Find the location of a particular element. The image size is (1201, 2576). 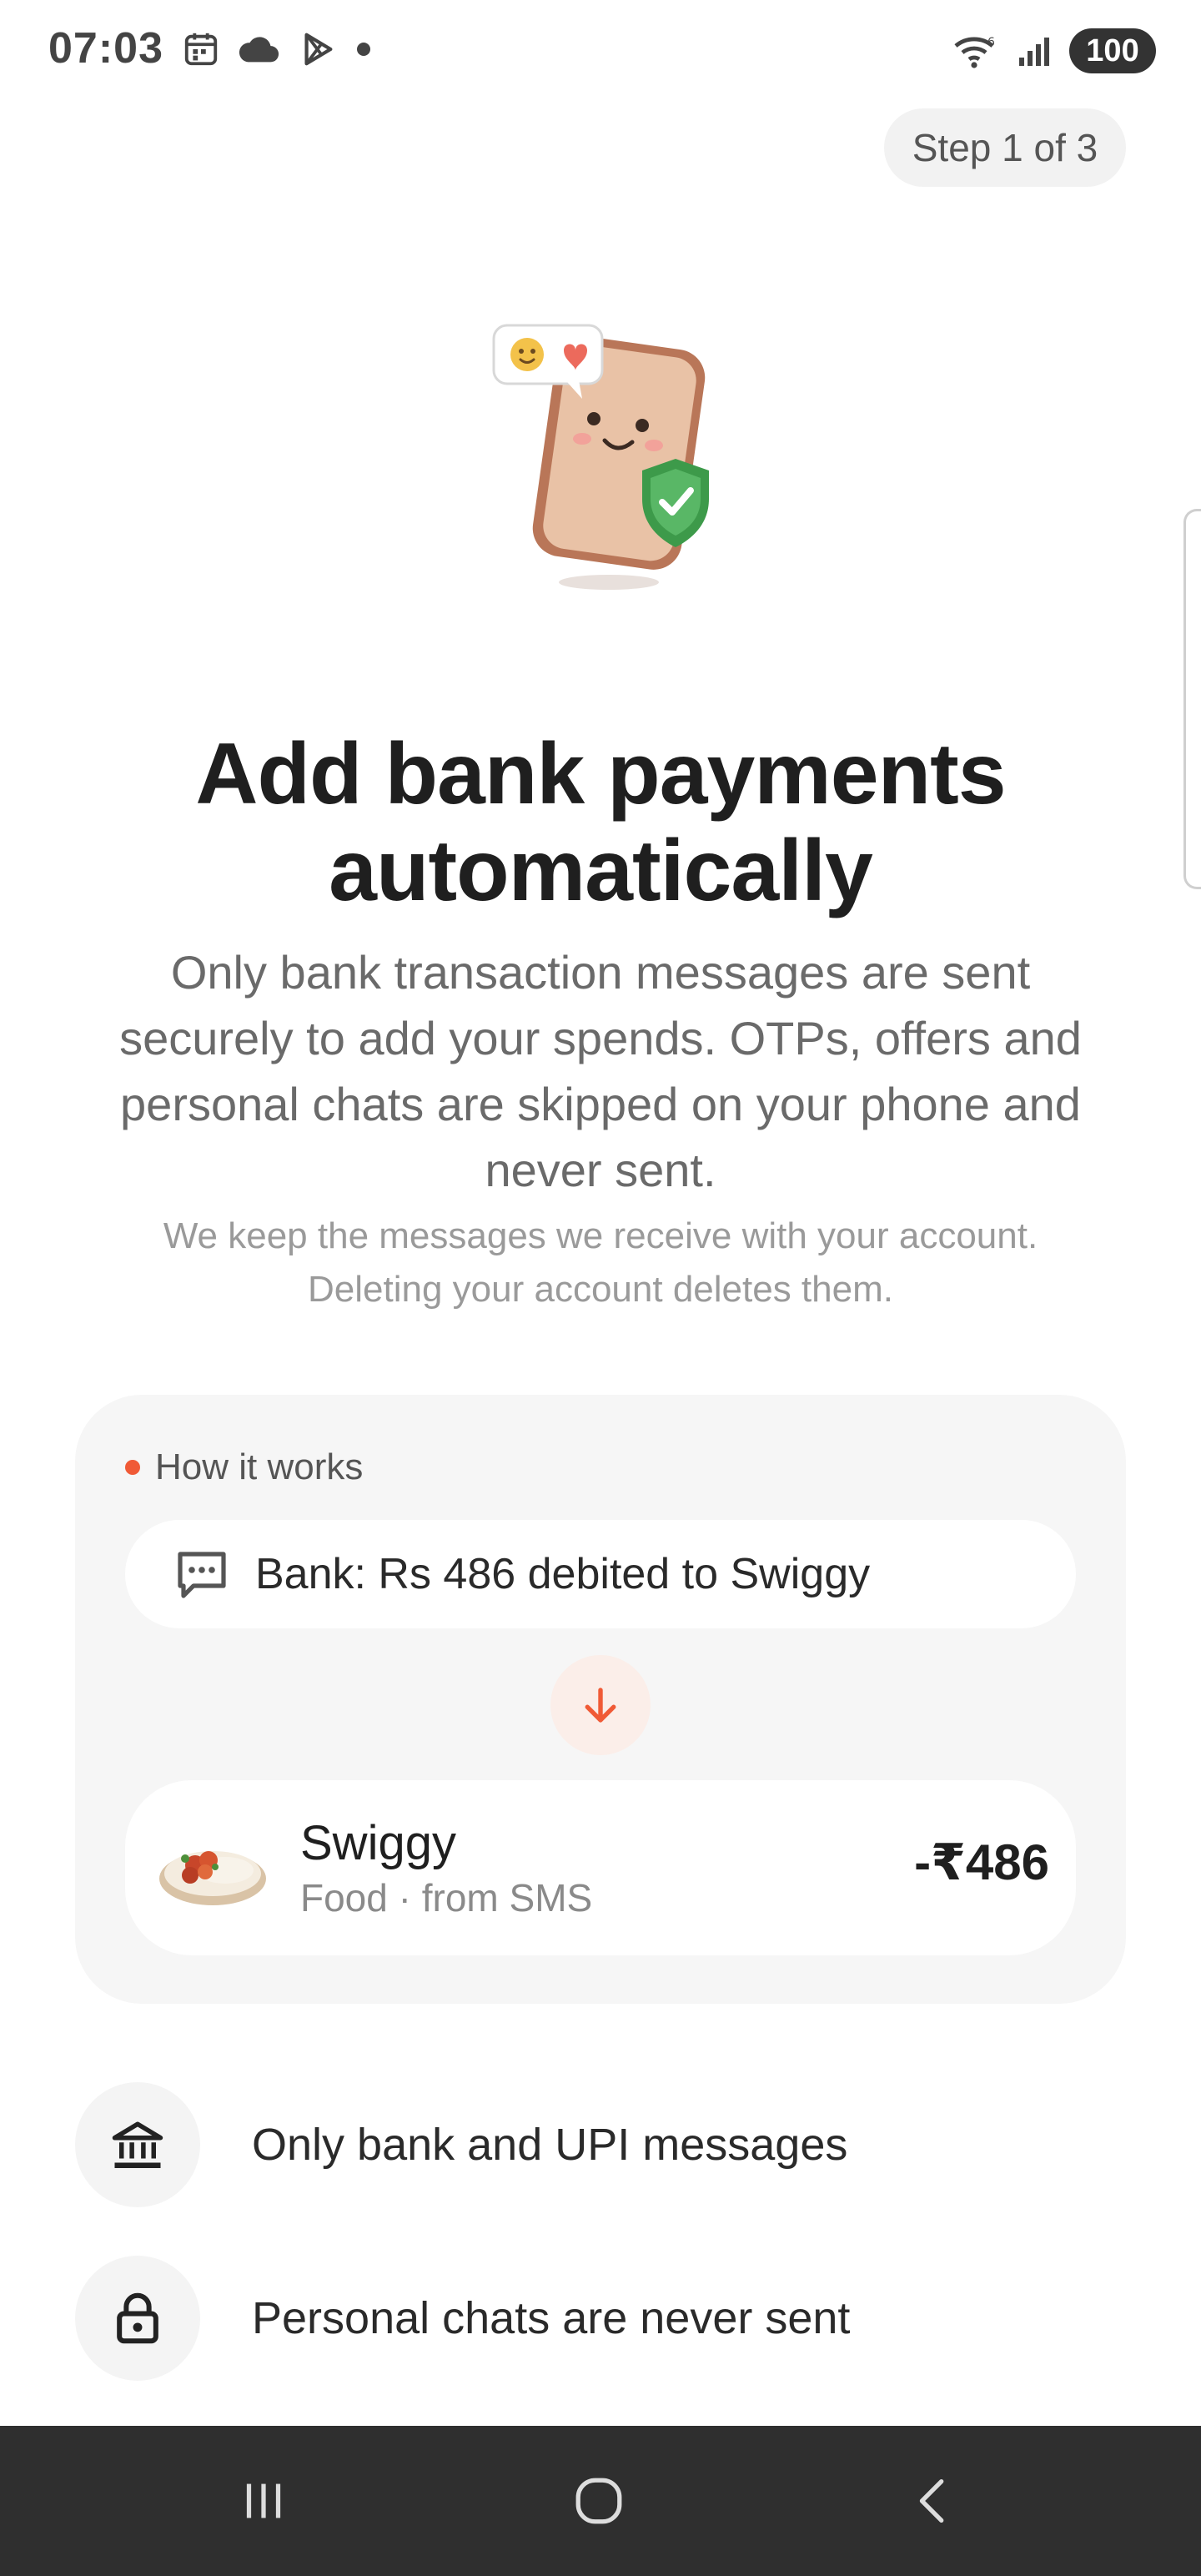

status-notification-icons is located at coordinates (277, 49).